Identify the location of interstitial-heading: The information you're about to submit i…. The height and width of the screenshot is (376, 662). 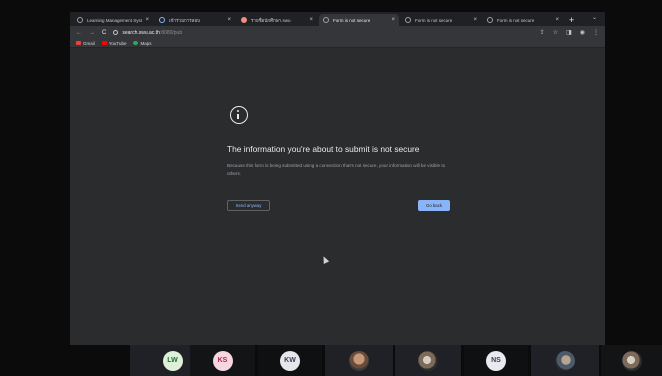
(323, 149).